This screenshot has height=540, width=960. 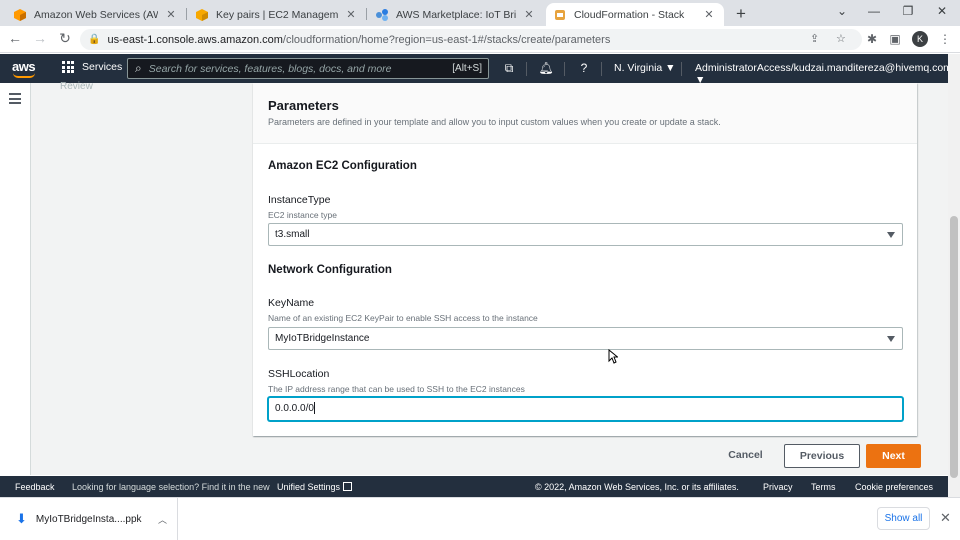 I want to click on browser-tab-key-pairs: Key pairs | EC2 Management Con ✕, so click(x=277, y=14).